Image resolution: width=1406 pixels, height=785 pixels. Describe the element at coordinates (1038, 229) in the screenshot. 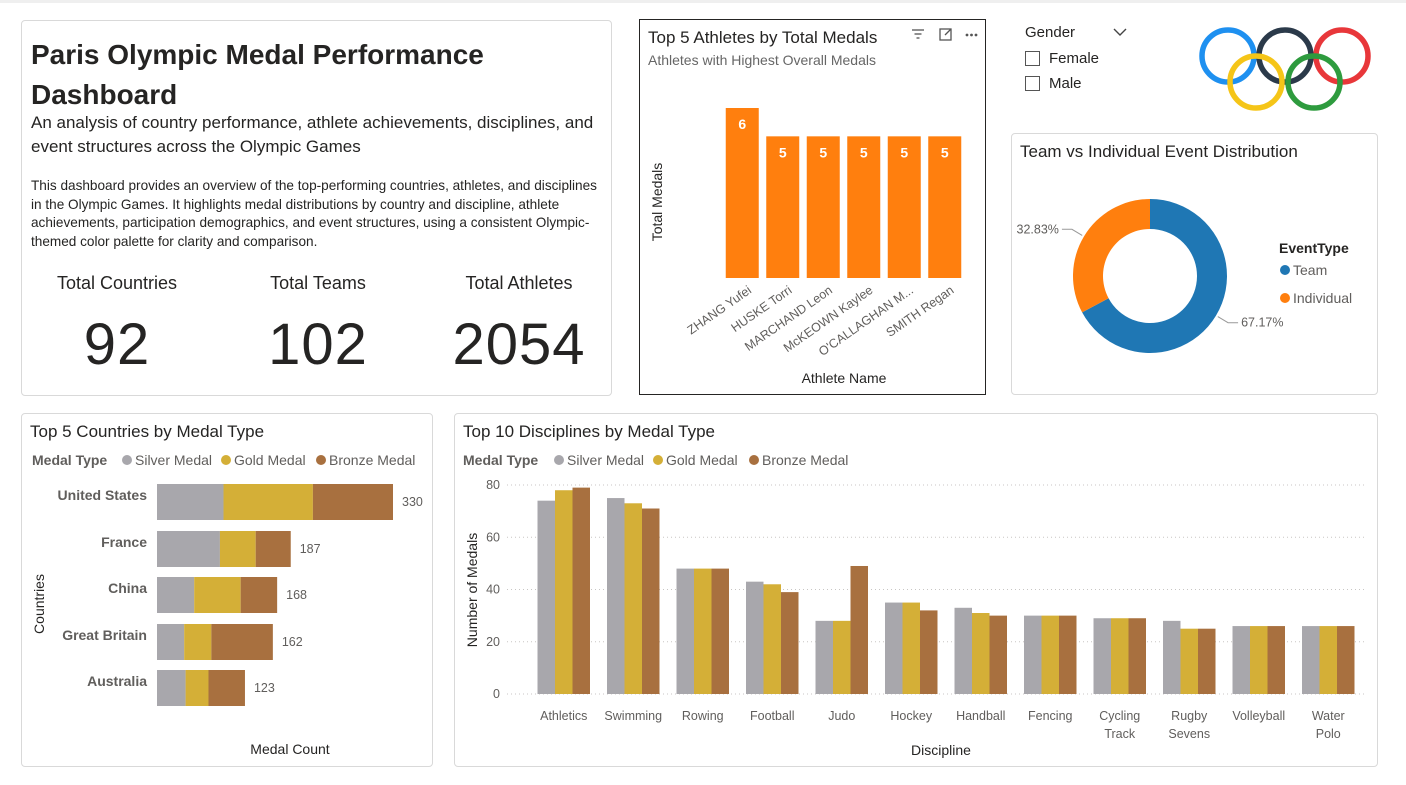

I see `data-label: 32.83%` at that location.